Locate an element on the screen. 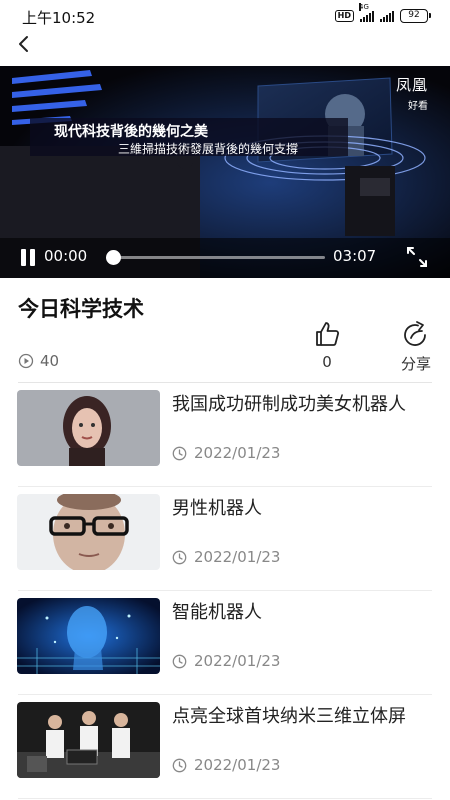  brand-name: 凤凰 is located at coordinates (411, 85).